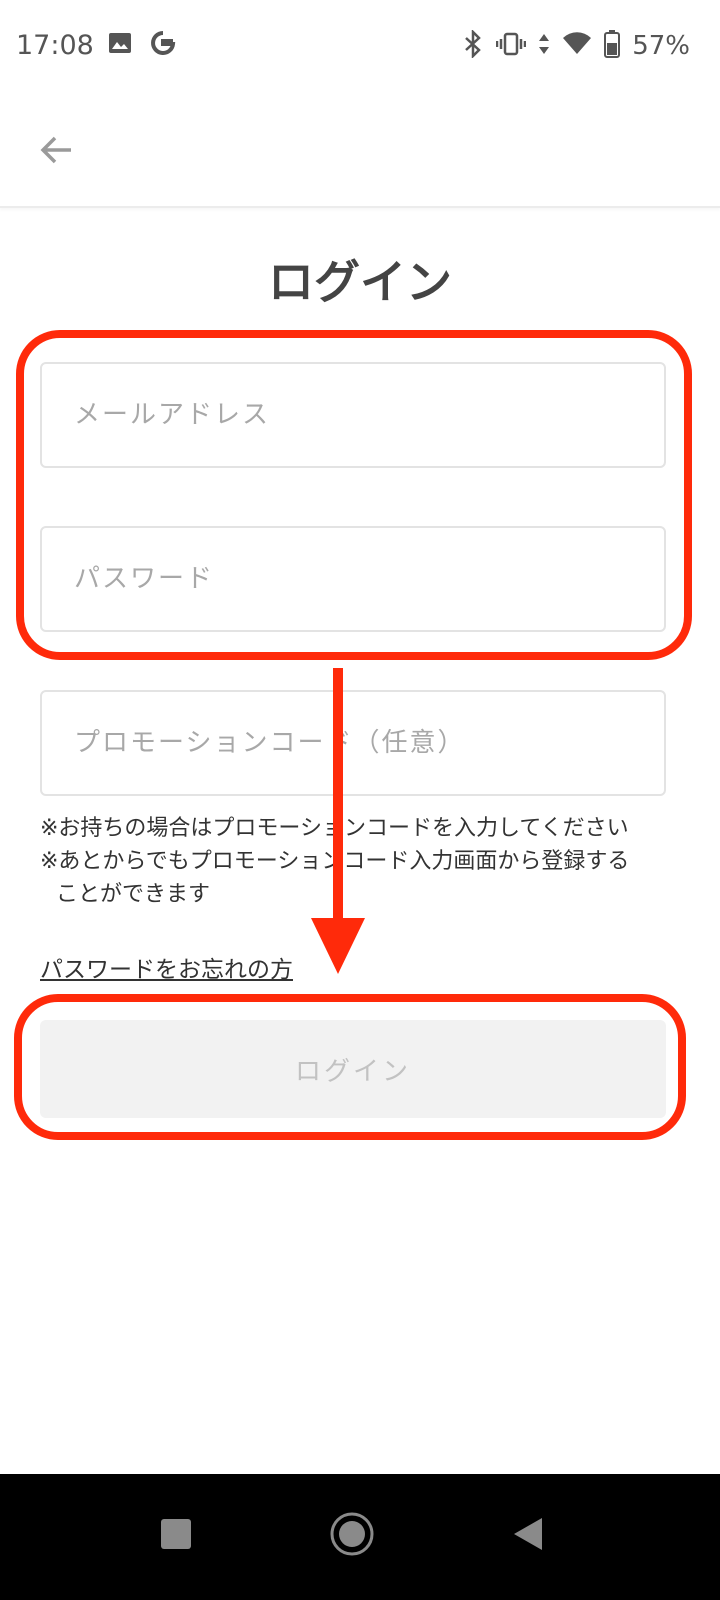 The image size is (720, 1600). What do you see at coordinates (360, 282) in the screenshot?
I see `page-title: ログイン` at bounding box center [360, 282].